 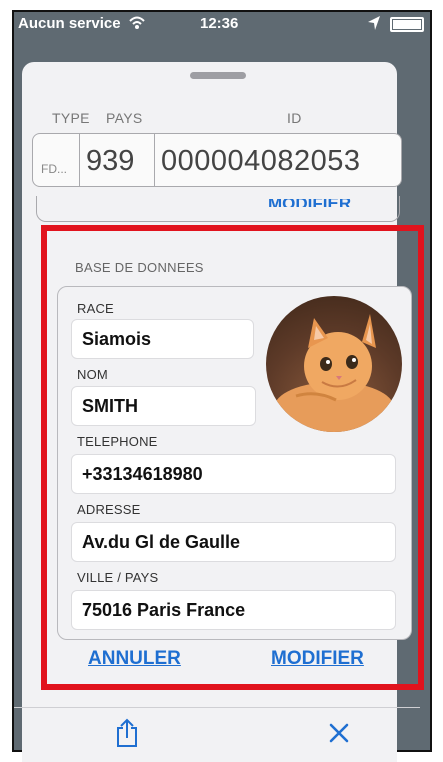 I want to click on share-icon, so click(x=127, y=735).